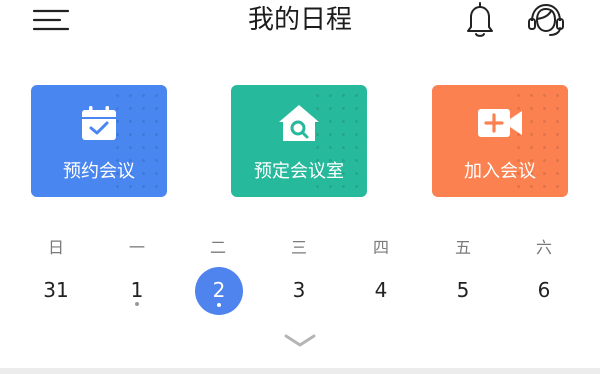 This screenshot has height=374, width=600. I want to click on date-cell-selected: 2, so click(219, 292).